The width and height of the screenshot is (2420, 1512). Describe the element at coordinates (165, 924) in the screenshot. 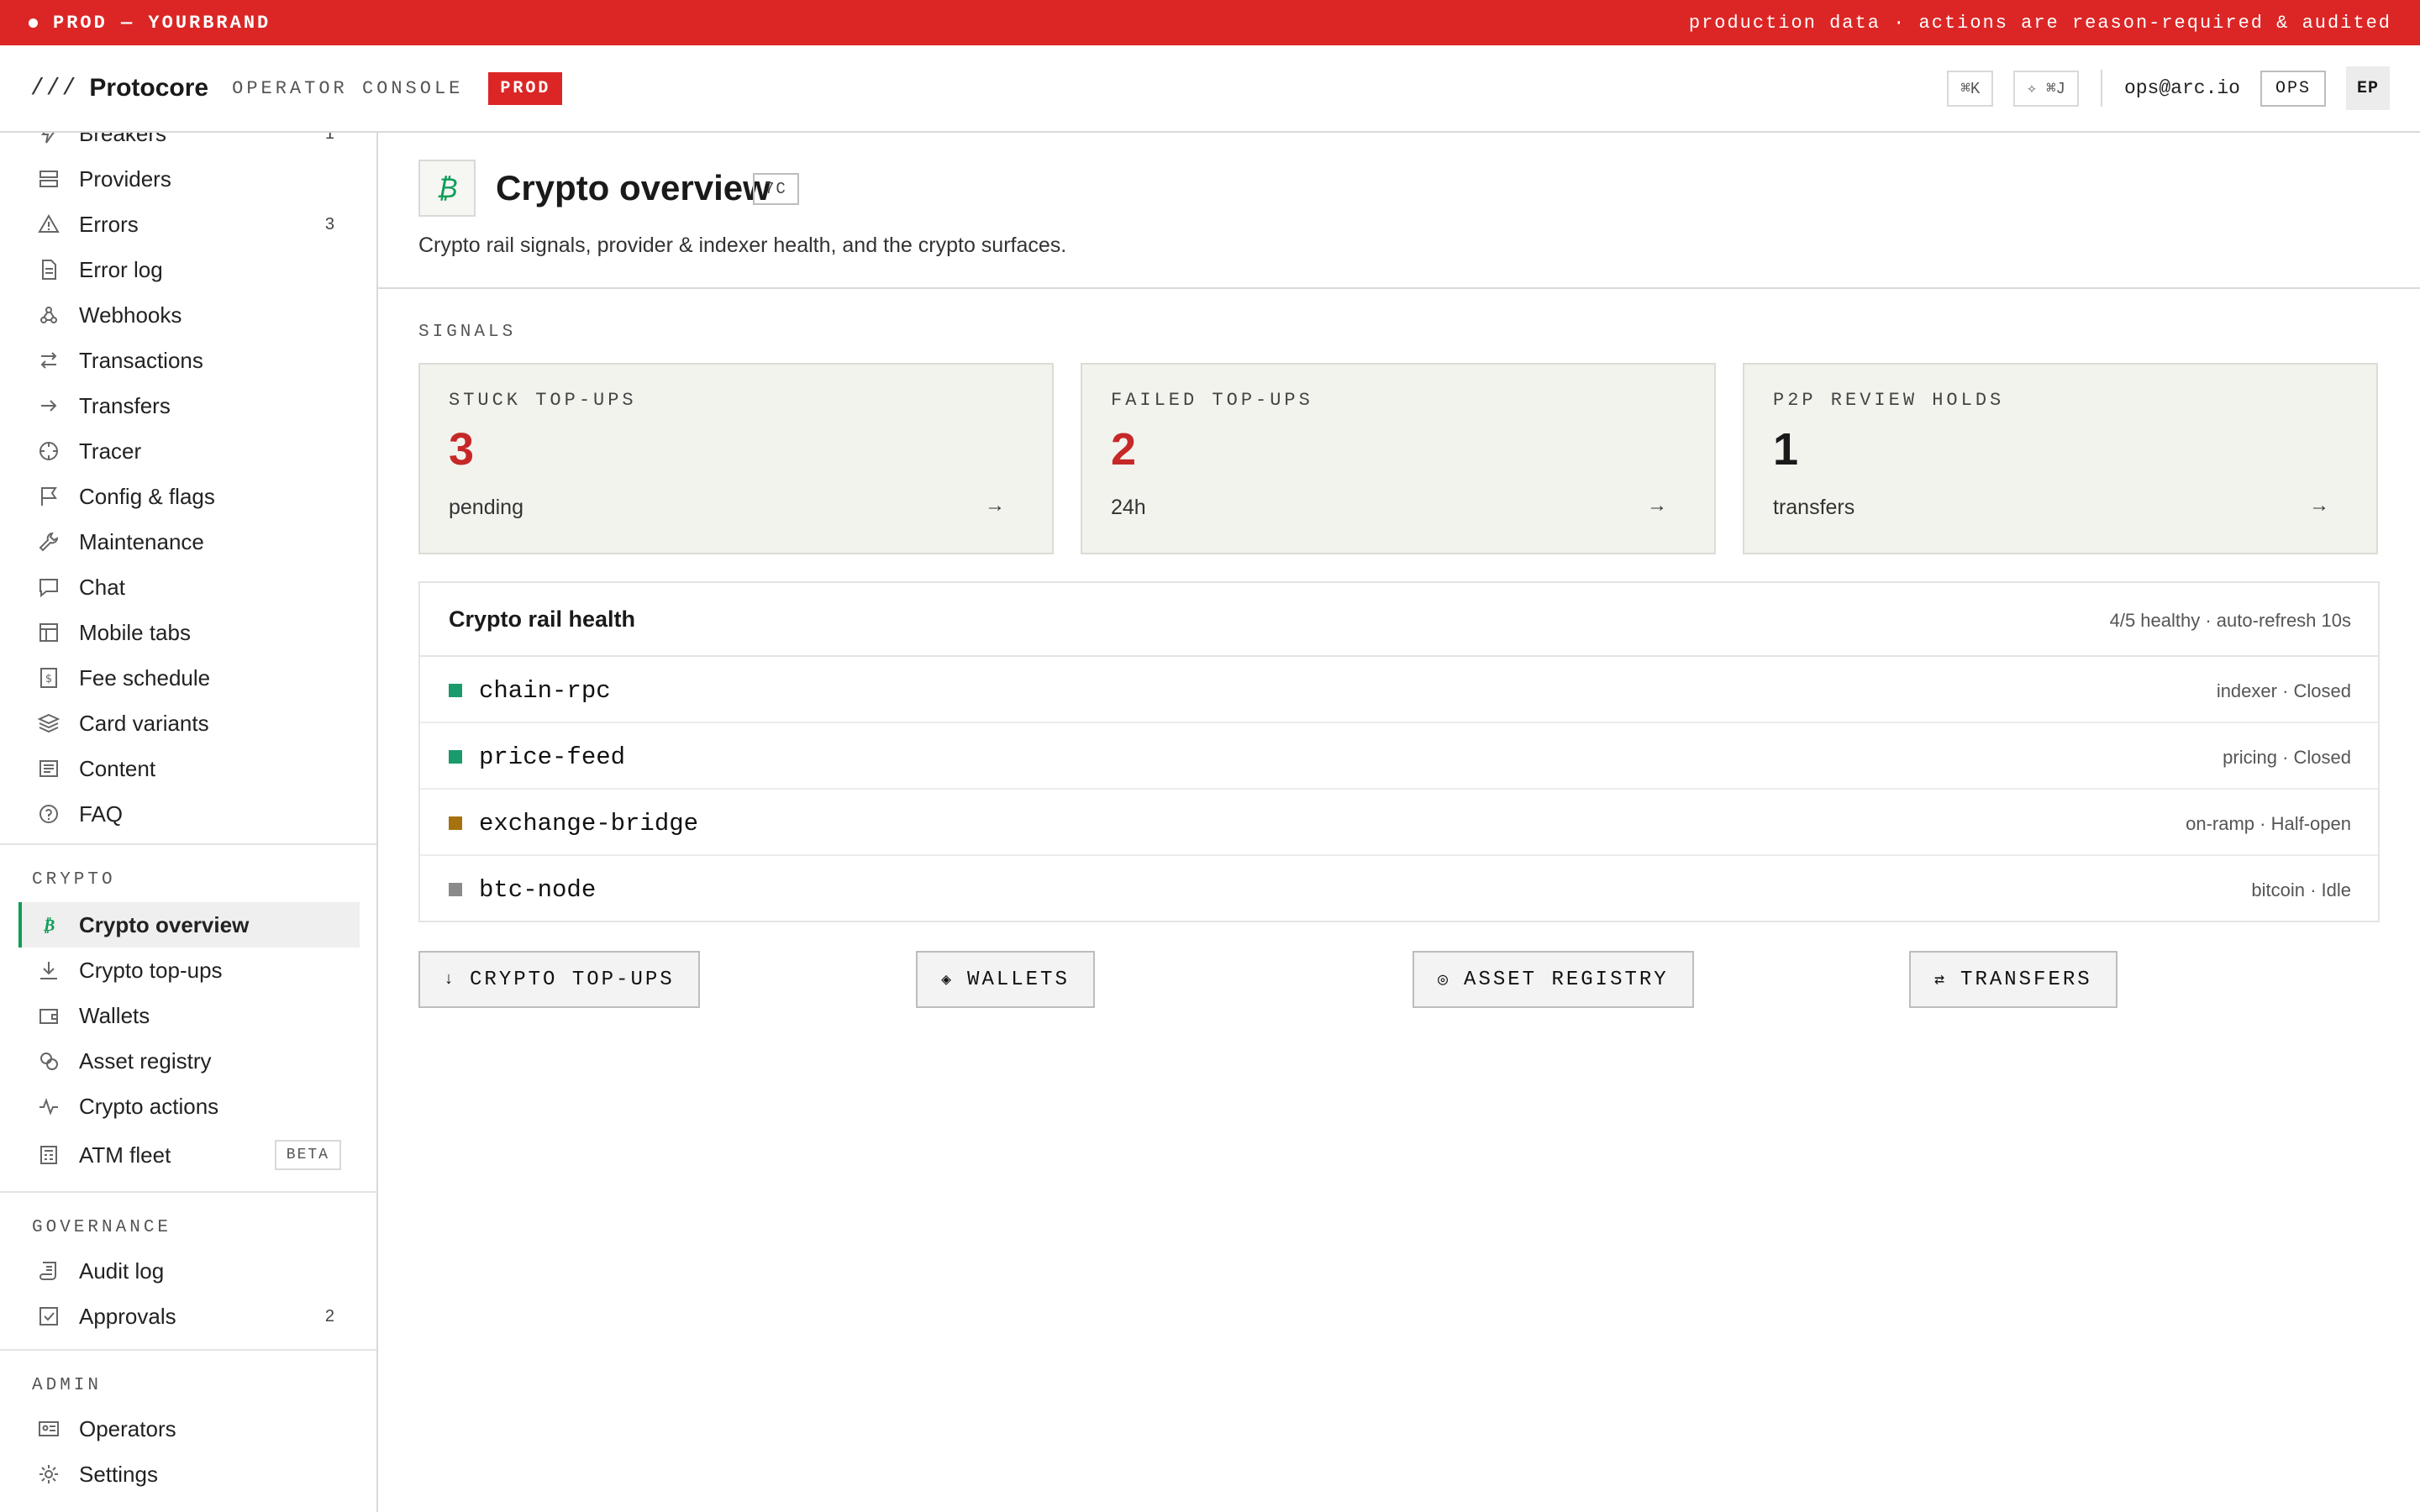

I see `sidebar-item-label: Crypto overview` at that location.